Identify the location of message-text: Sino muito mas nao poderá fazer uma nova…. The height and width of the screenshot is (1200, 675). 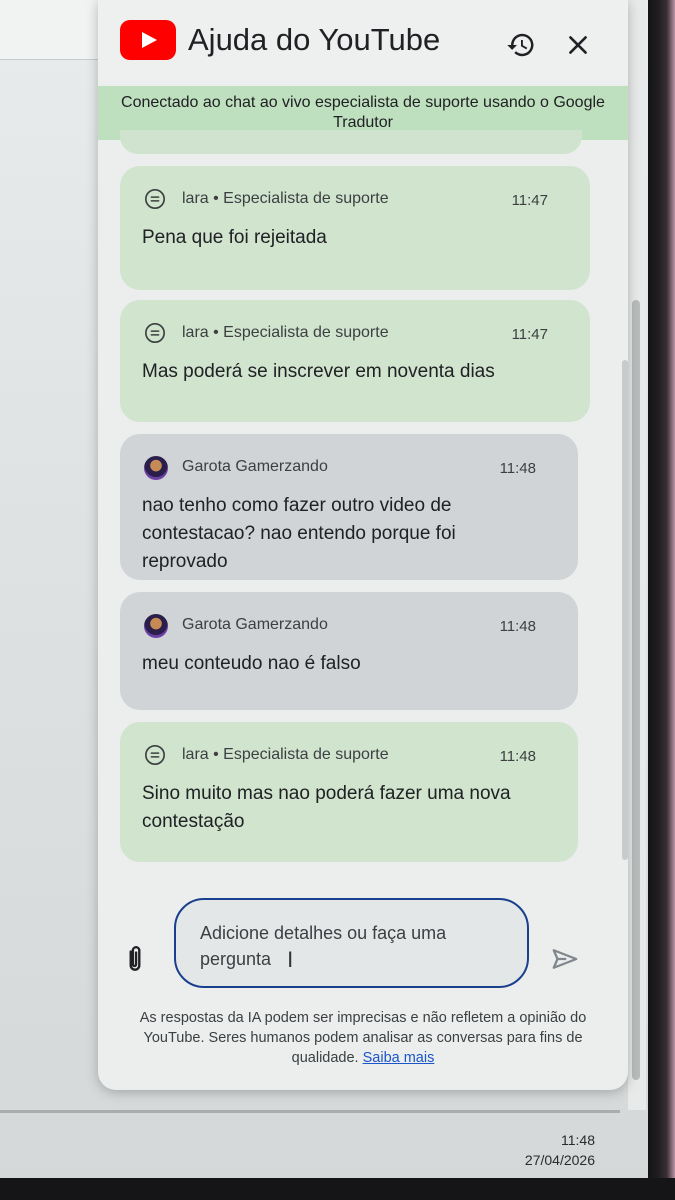
(326, 807).